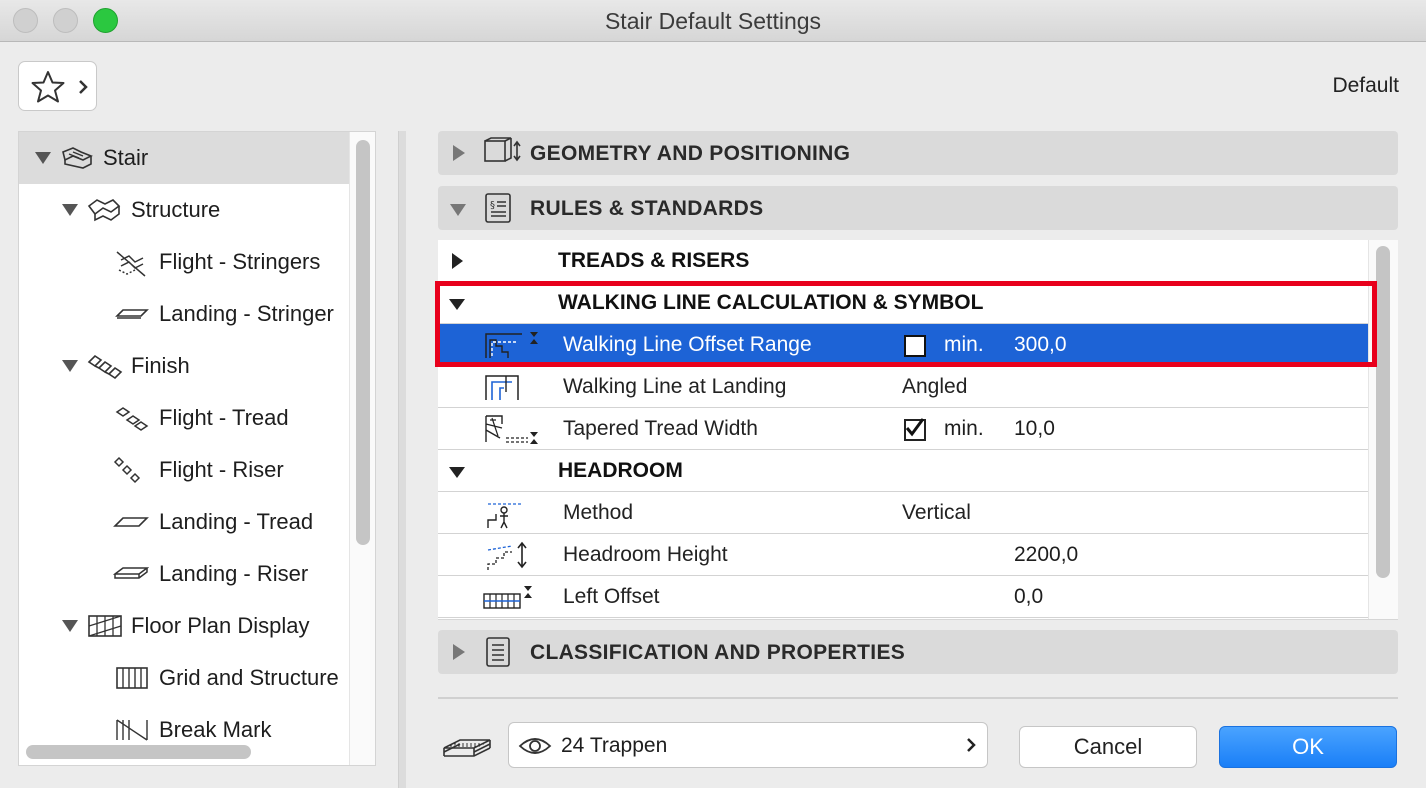 The width and height of the screenshot is (1426, 788). Describe the element at coordinates (132, 730) in the screenshot. I see `break-mark-icon` at that location.